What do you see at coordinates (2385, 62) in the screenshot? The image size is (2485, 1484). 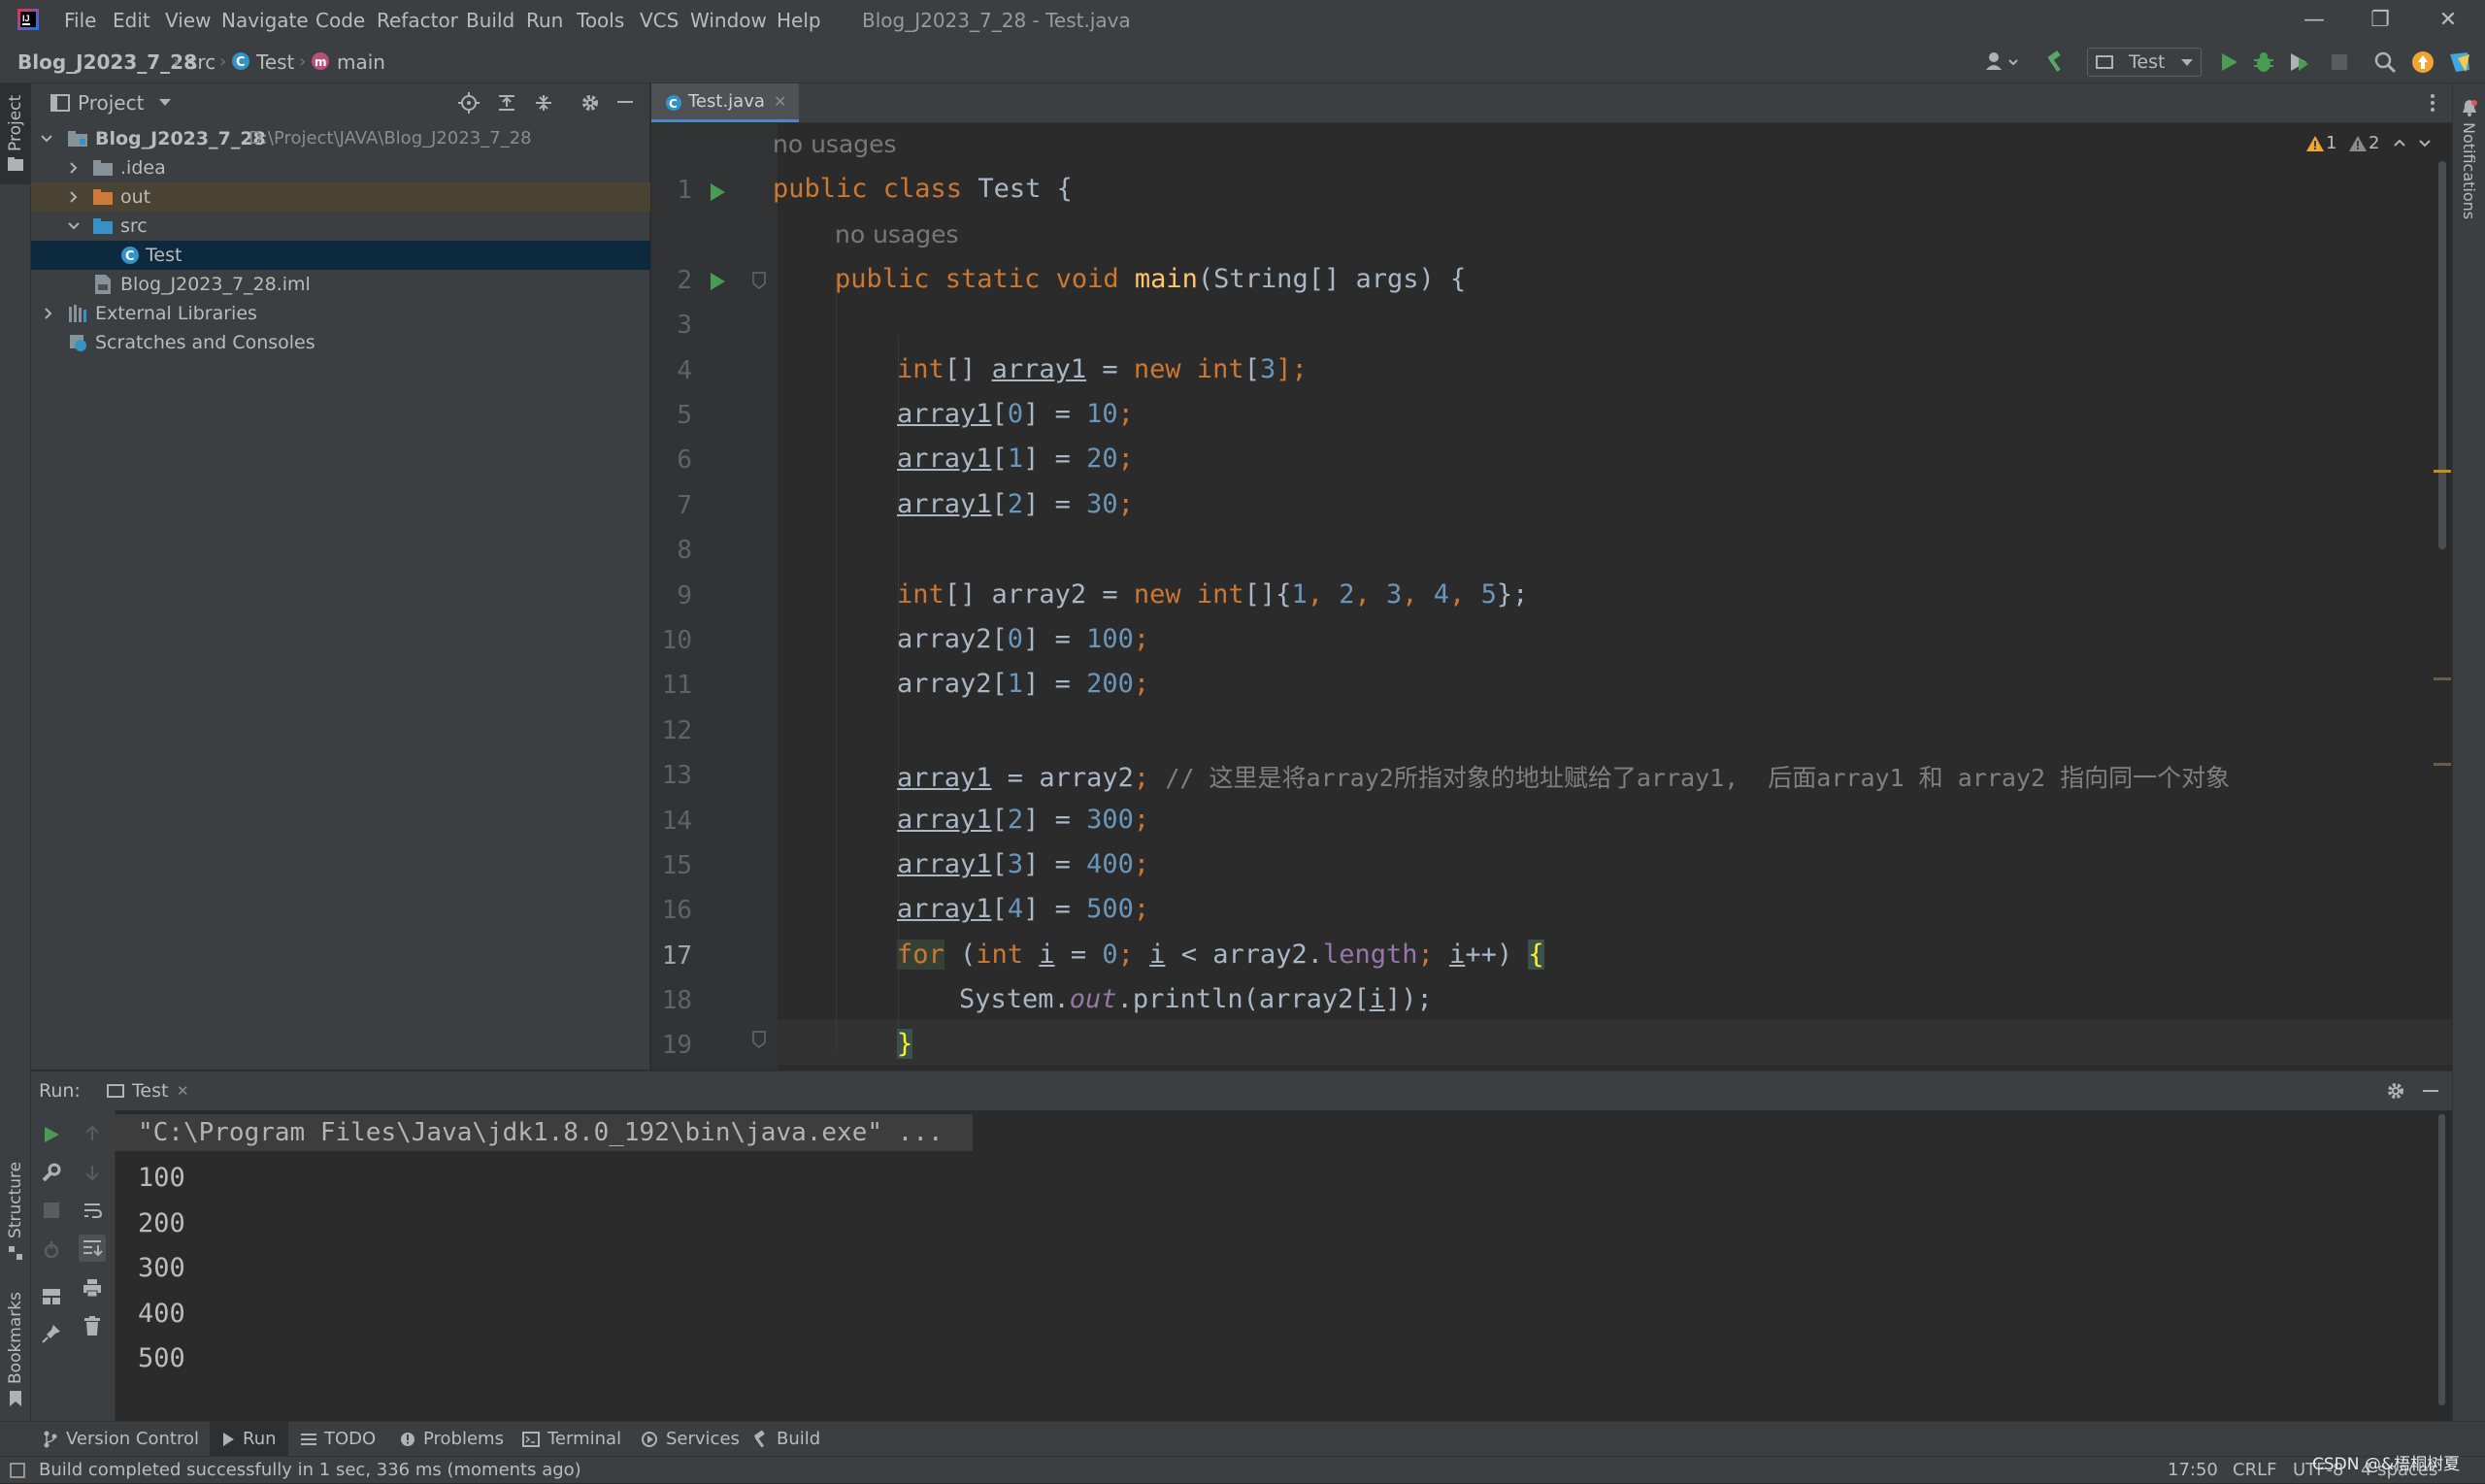 I see `search-icon` at bounding box center [2385, 62].